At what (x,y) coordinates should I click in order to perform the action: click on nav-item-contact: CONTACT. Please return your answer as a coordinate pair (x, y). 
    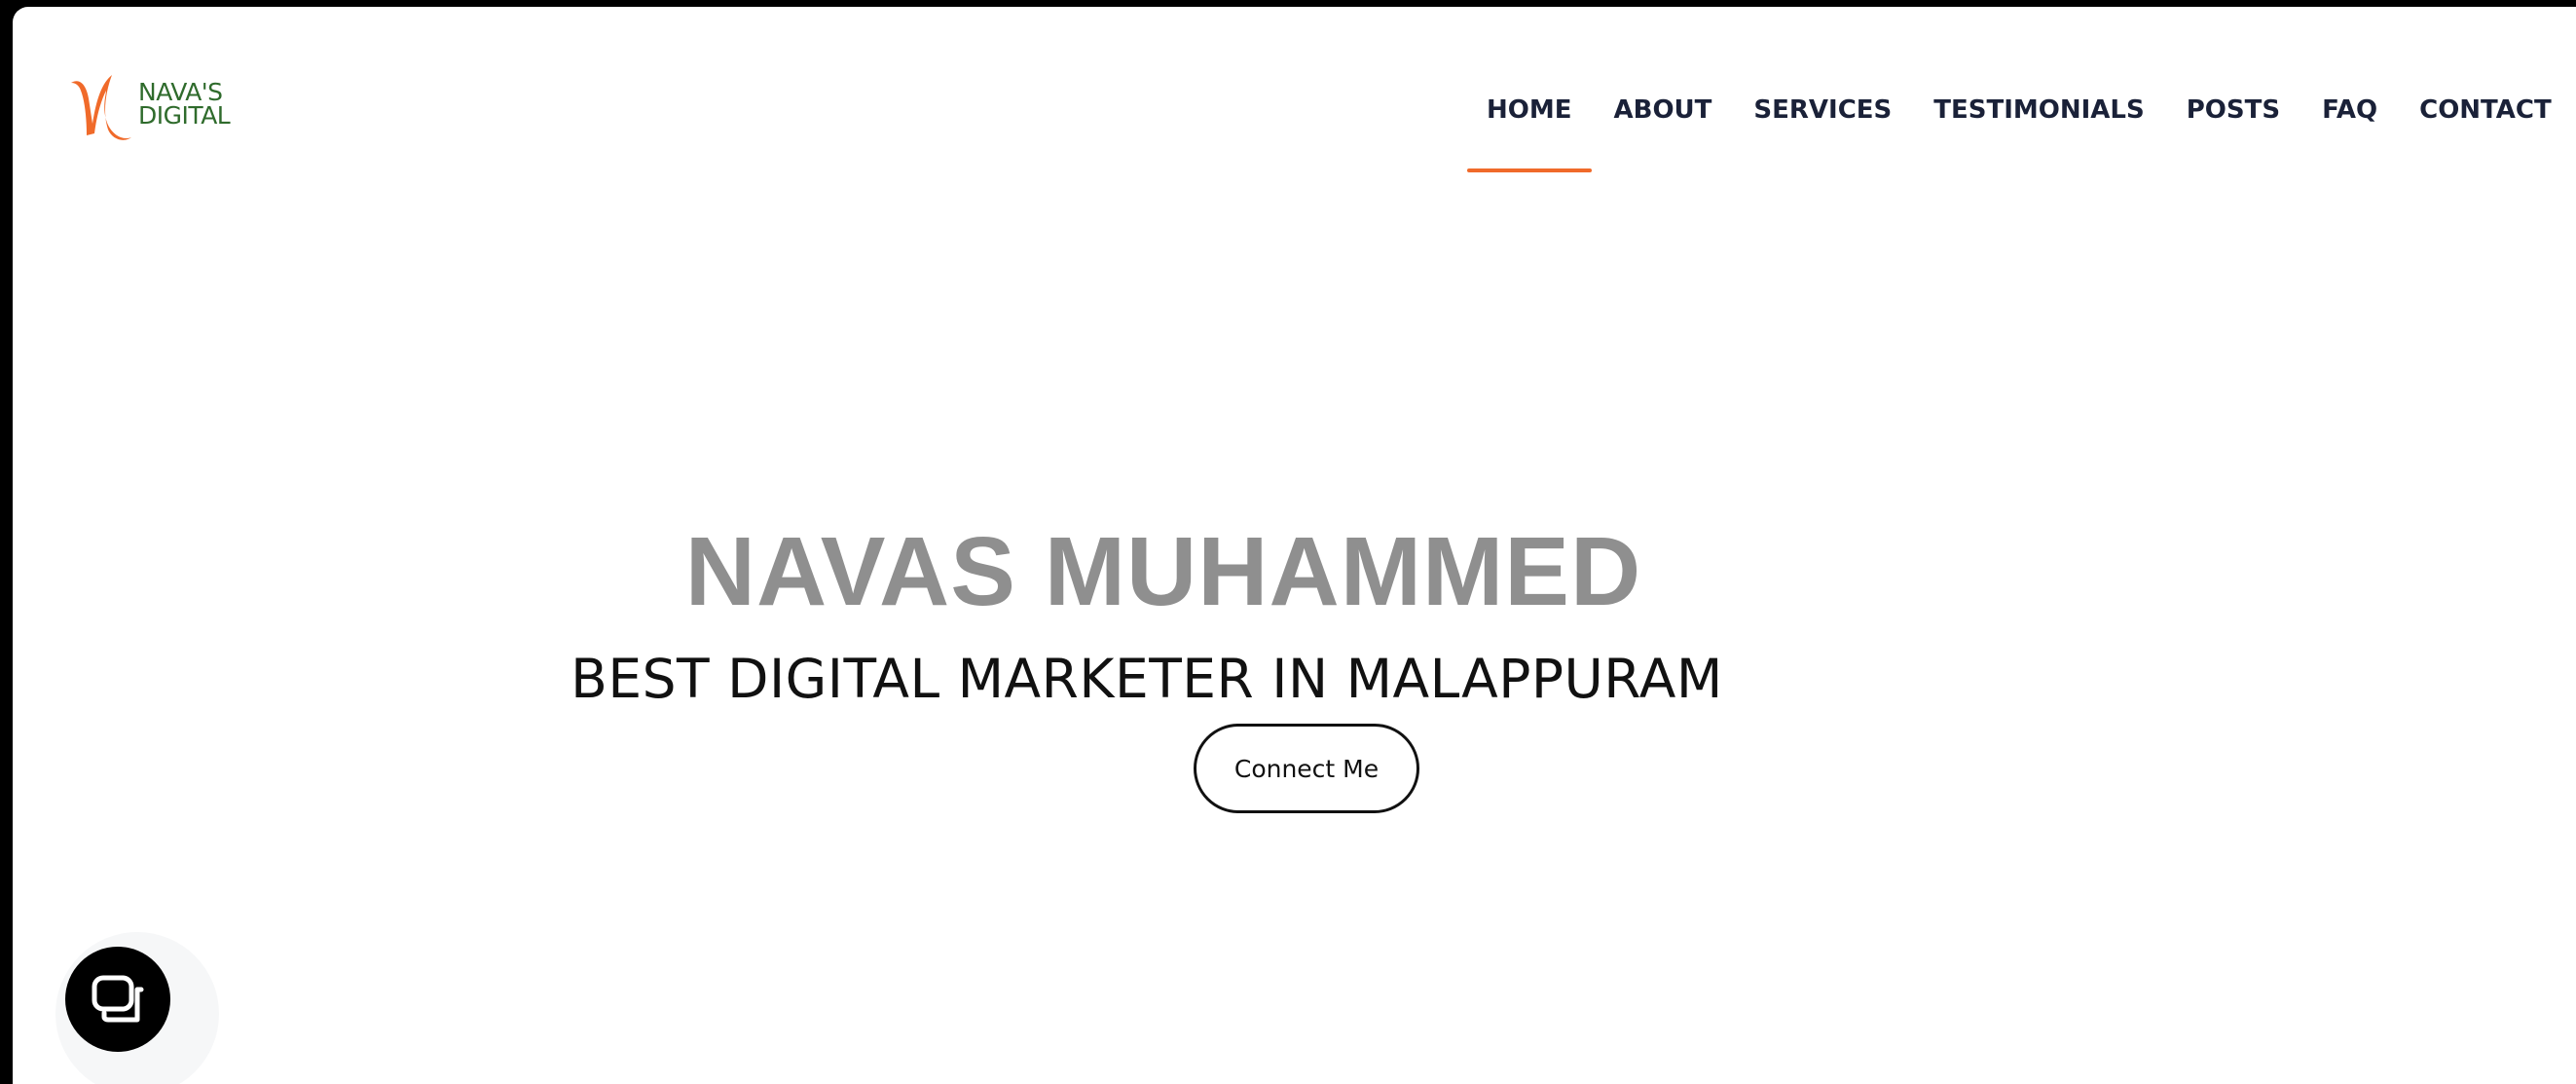
    Looking at the image, I should click on (2485, 110).